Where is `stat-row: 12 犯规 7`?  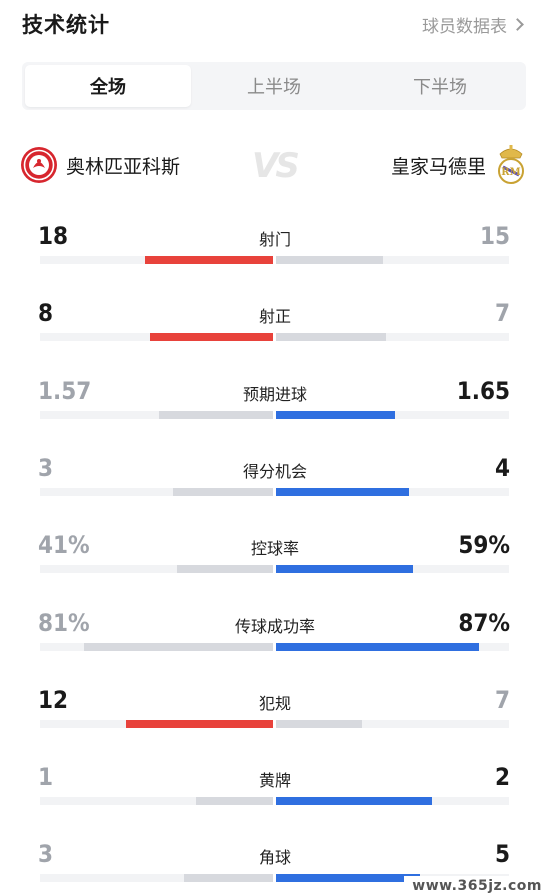 stat-row: 12 犯规 7 is located at coordinates (275, 711).